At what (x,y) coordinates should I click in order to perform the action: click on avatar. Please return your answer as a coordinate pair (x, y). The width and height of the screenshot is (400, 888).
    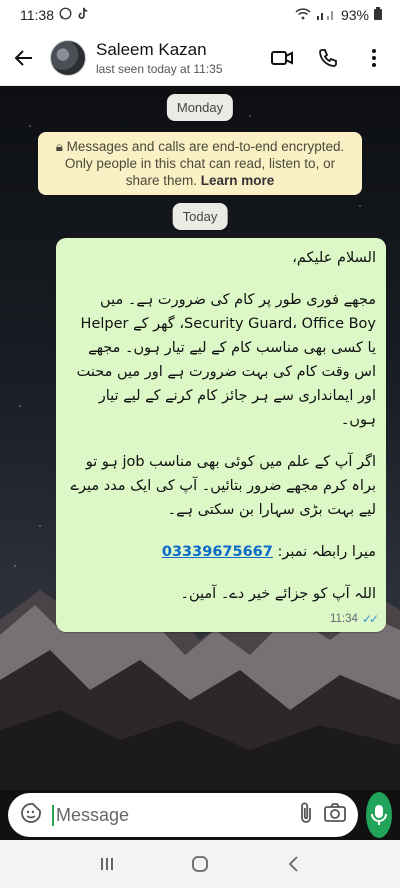
    Looking at the image, I should click on (68, 57).